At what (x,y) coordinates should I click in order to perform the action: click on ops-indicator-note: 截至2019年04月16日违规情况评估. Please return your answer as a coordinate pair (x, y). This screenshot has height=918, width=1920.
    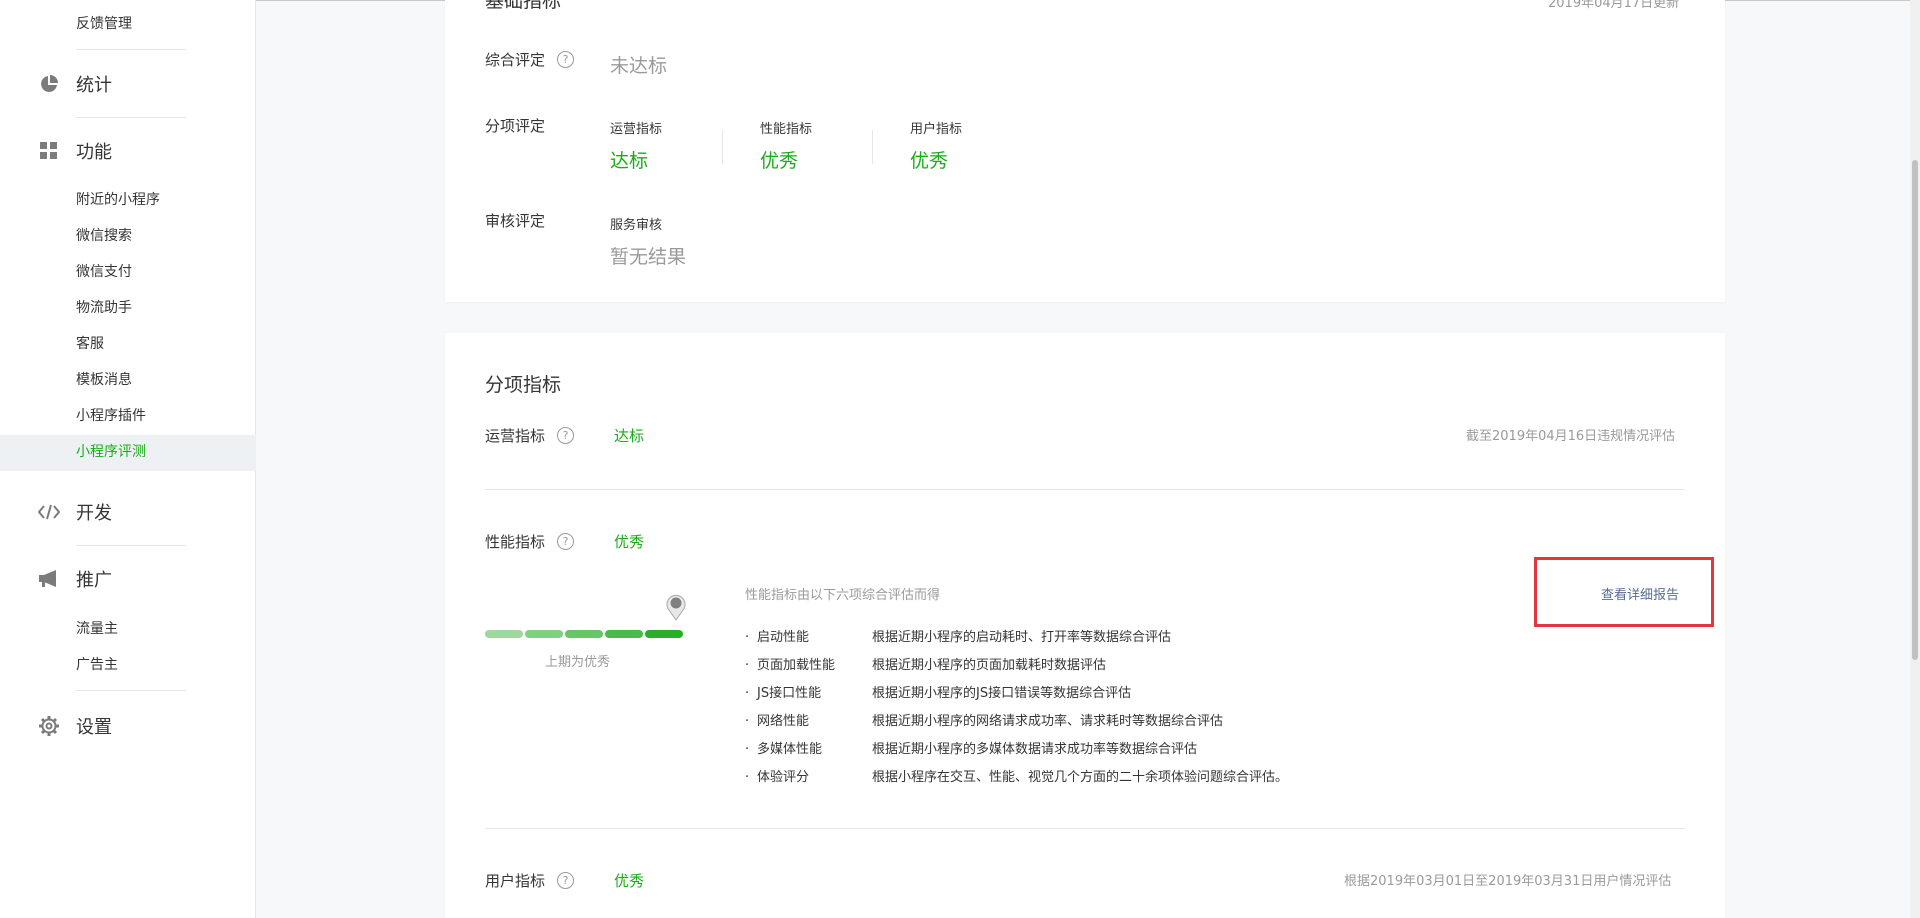
    Looking at the image, I should click on (1571, 436).